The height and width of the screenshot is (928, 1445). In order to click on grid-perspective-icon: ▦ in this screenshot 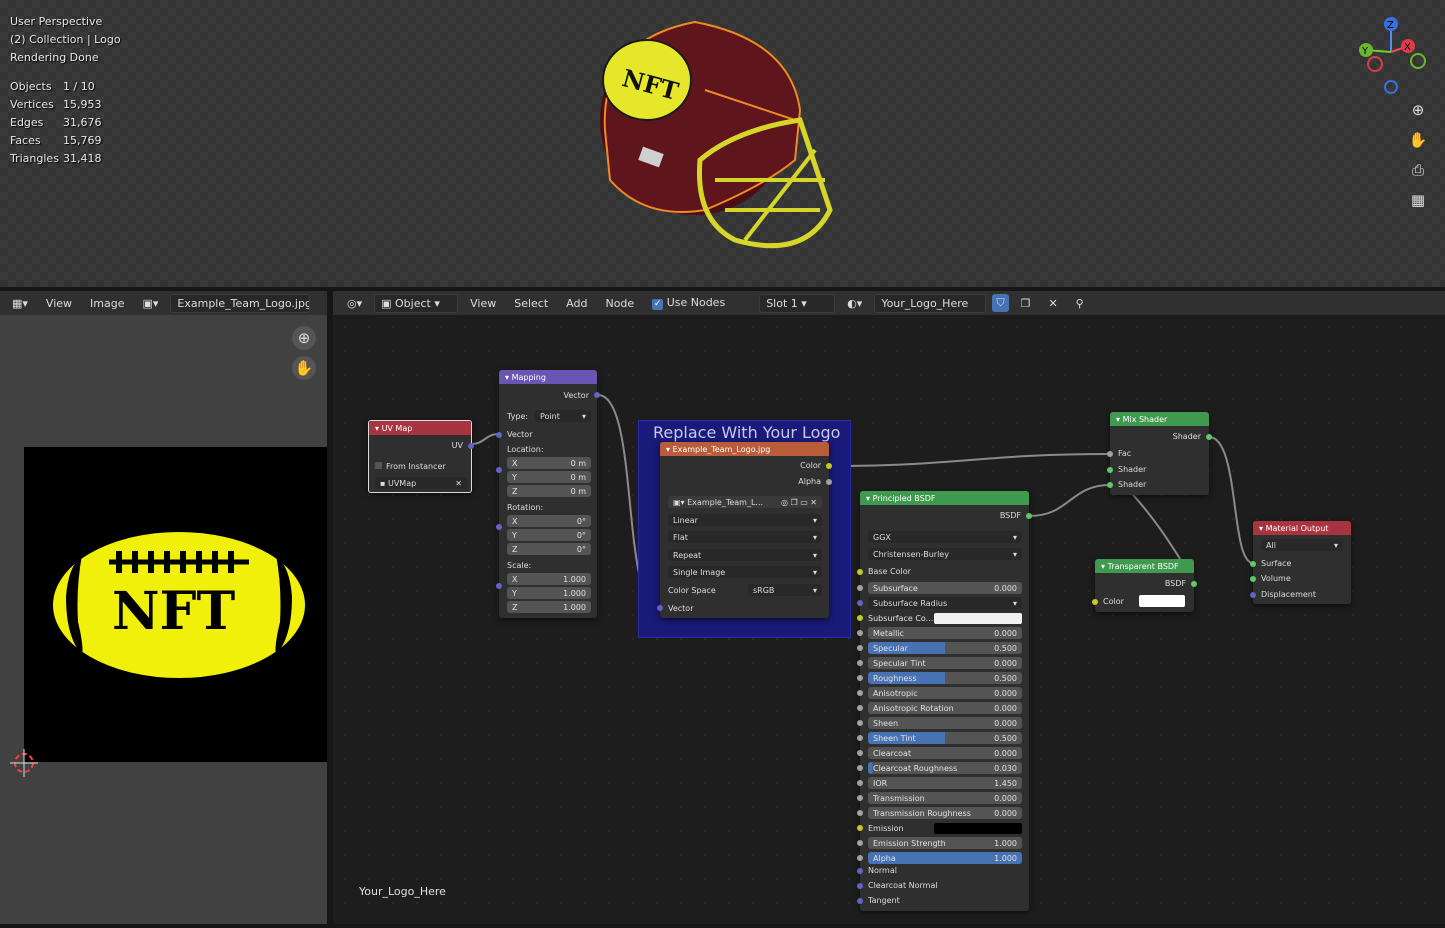, I will do `click(1418, 200)`.